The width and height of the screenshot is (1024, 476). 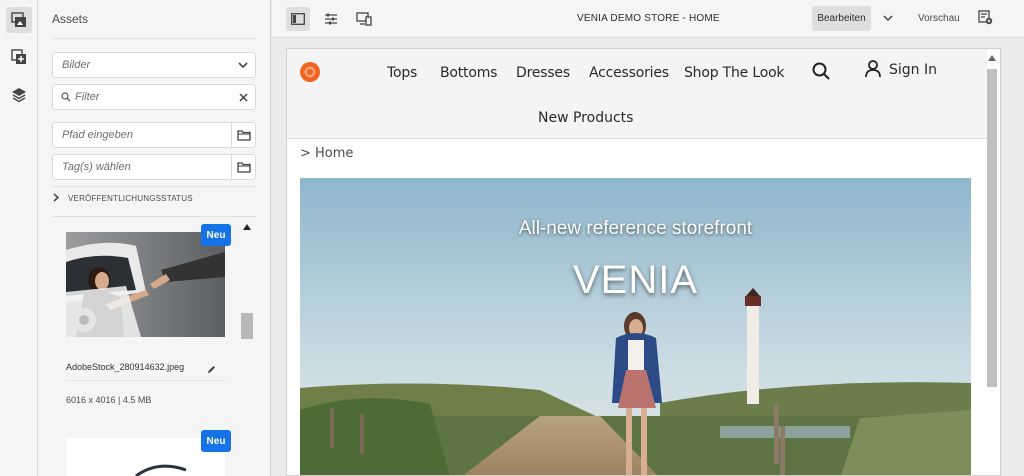 What do you see at coordinates (243, 97) in the screenshot?
I see `clear-icon` at bounding box center [243, 97].